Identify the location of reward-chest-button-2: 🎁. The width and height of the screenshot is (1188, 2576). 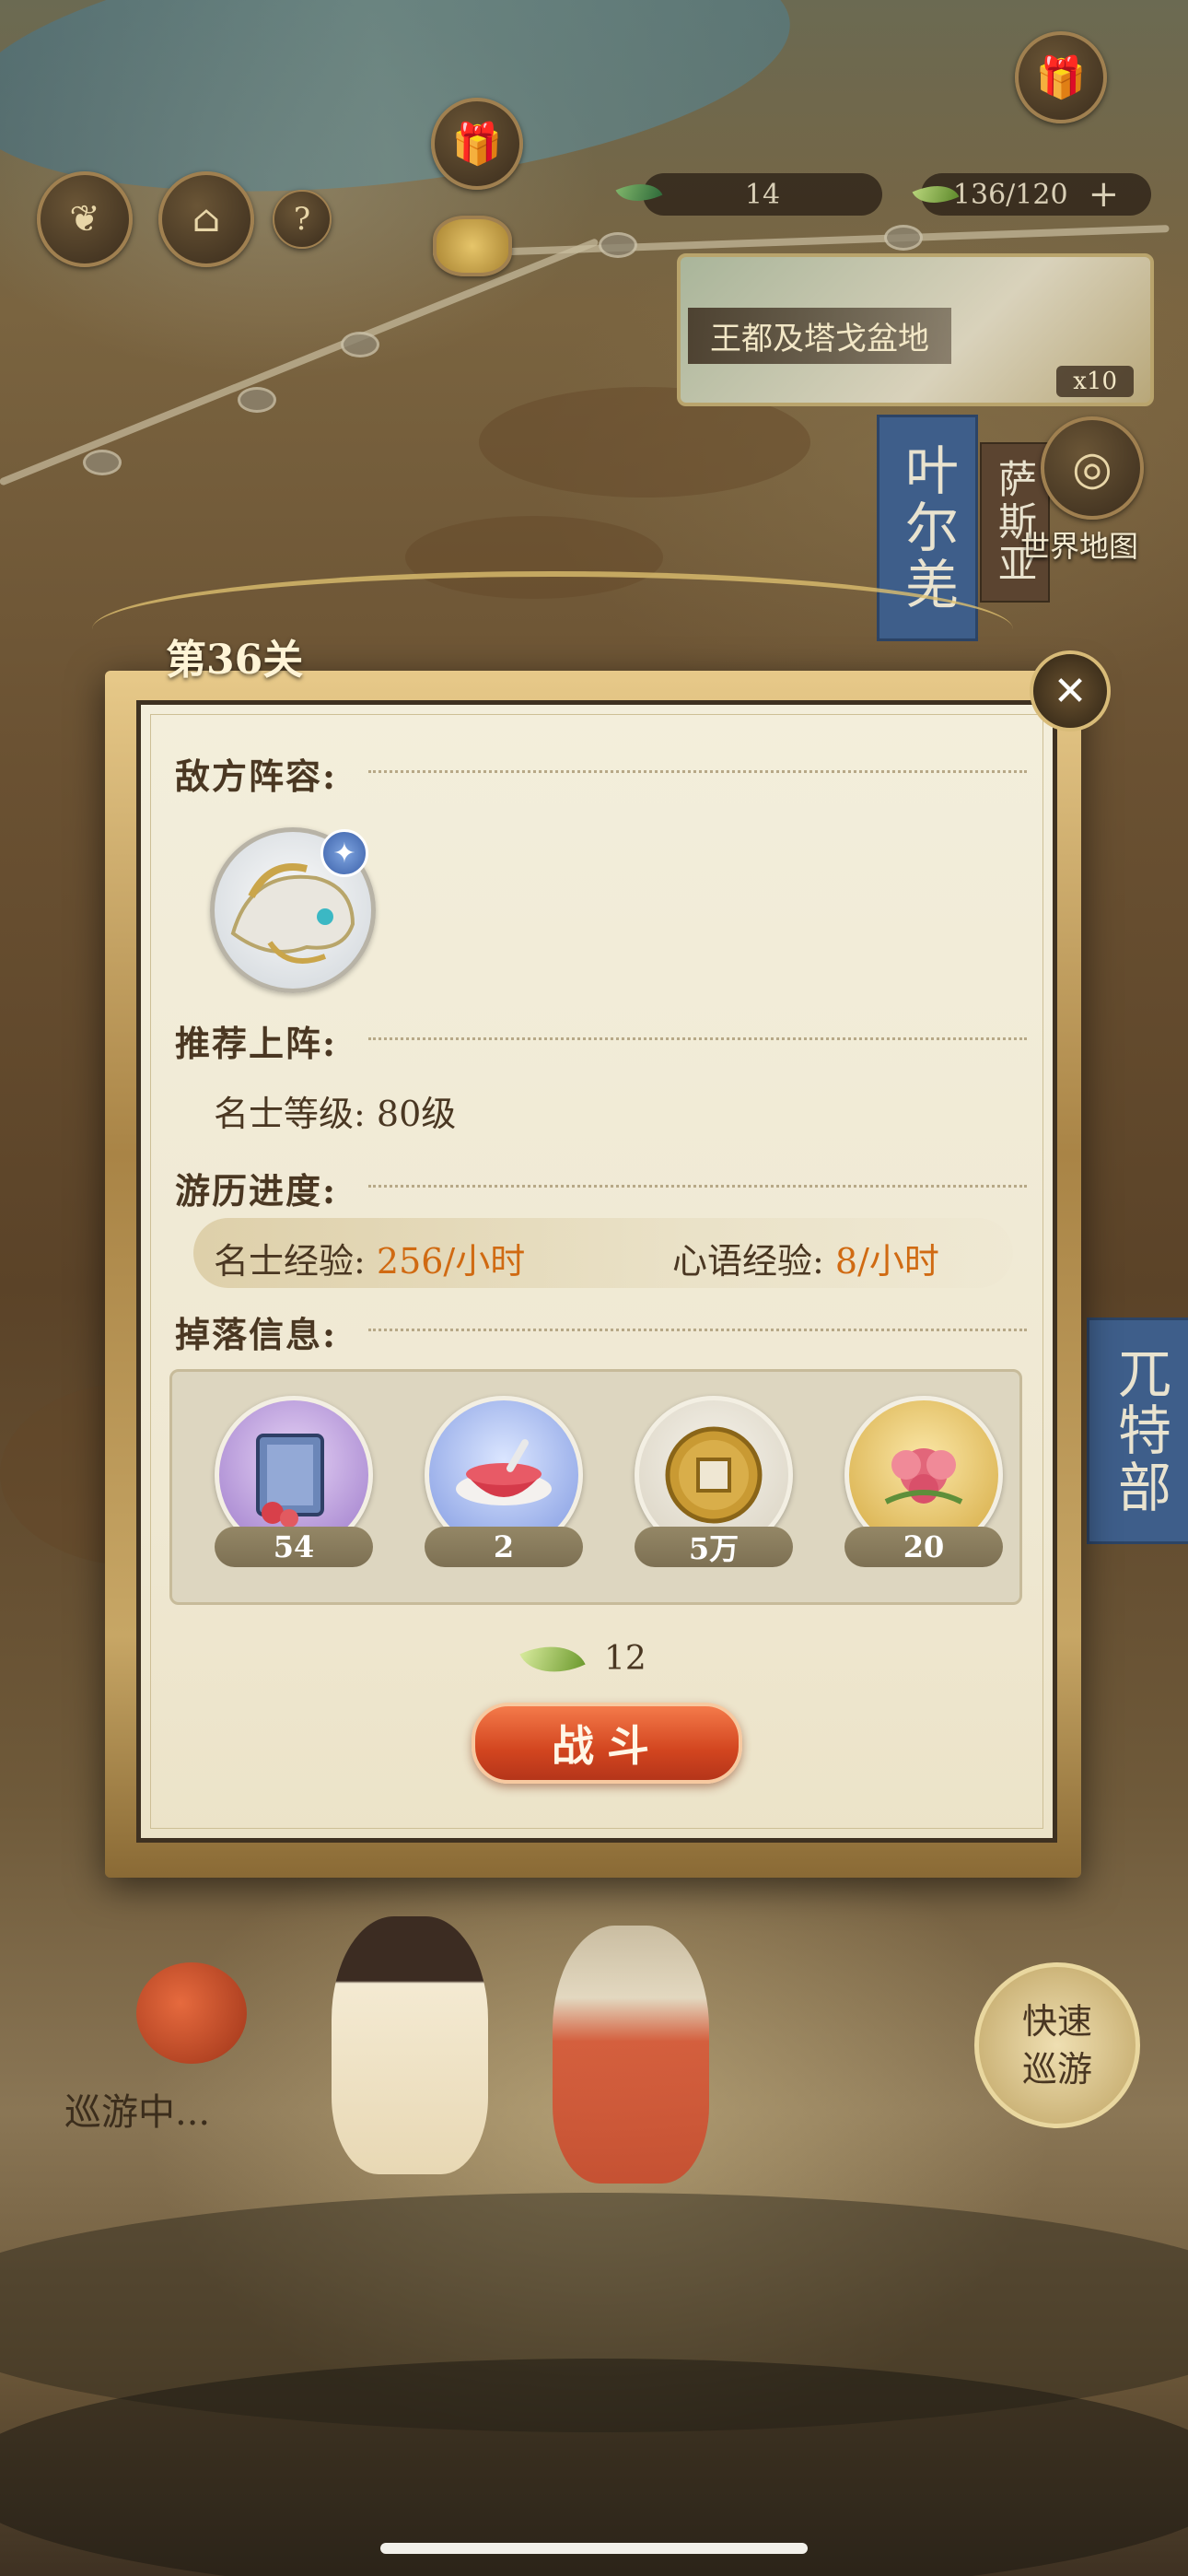
(1061, 77).